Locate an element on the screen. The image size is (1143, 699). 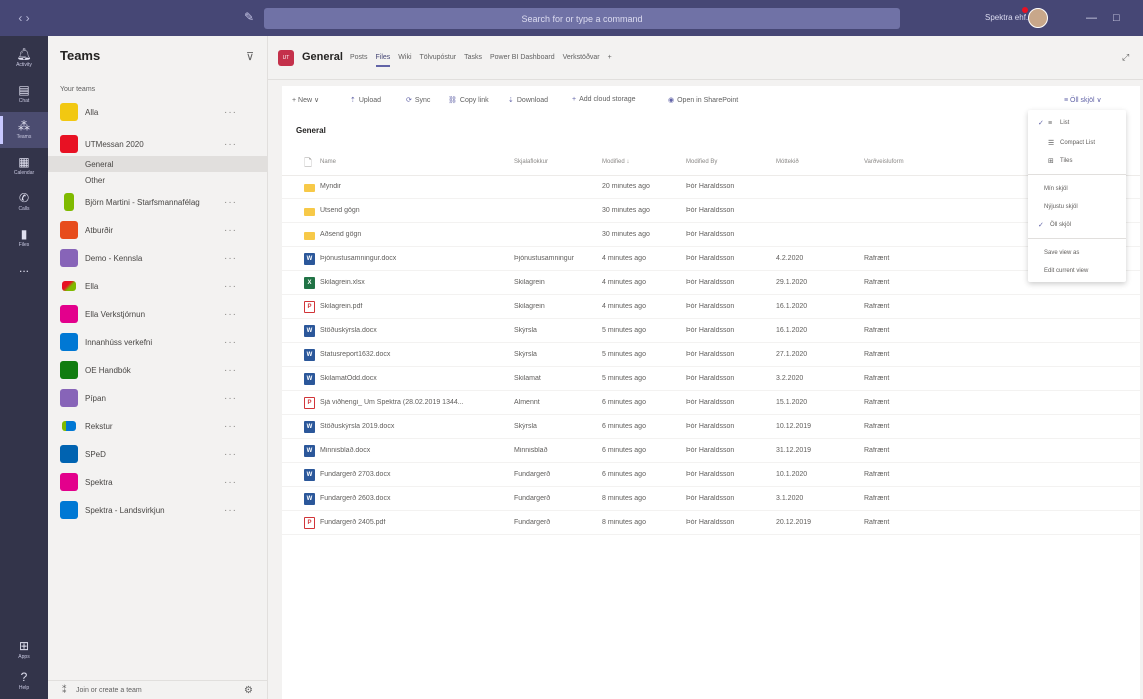
tab-verkstodvar: Verkstöðvar is located at coordinates (581, 57).